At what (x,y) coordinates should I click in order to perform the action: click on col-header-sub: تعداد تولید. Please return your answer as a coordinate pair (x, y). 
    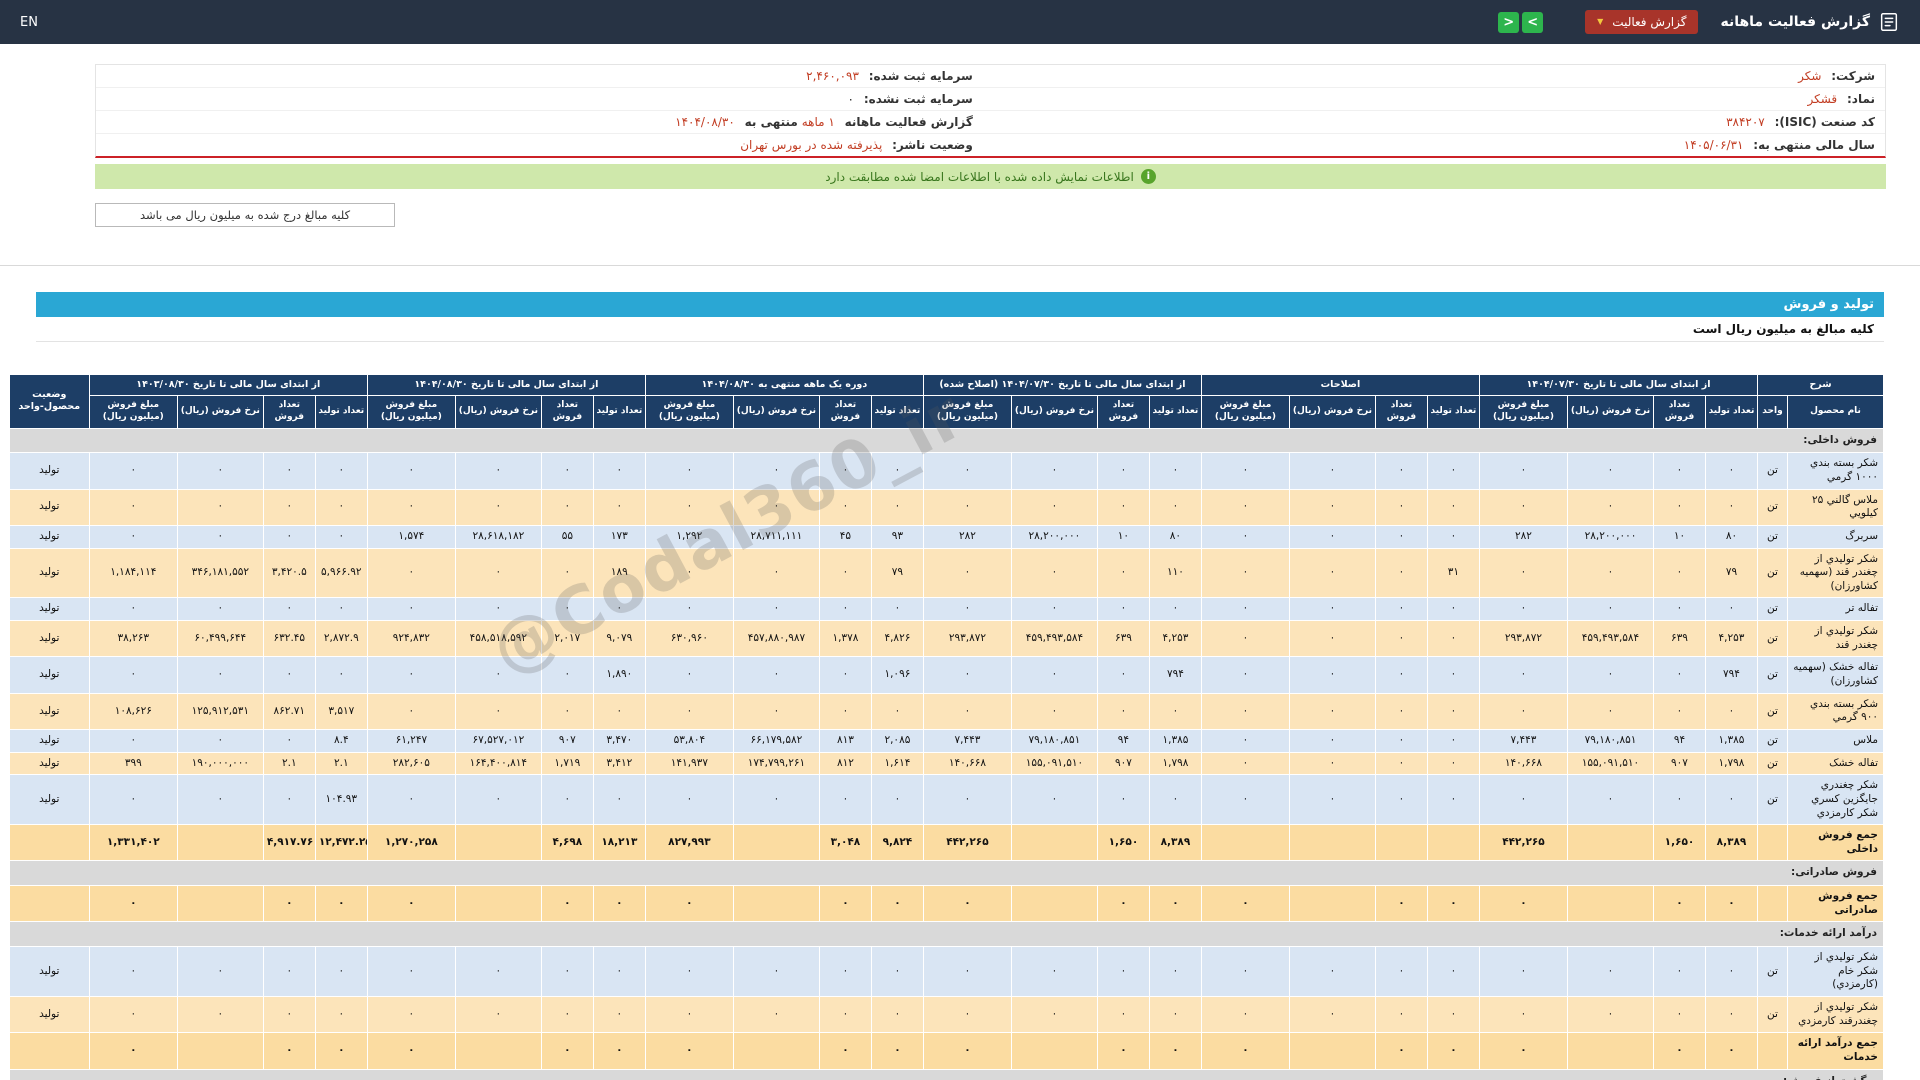
    Looking at the image, I should click on (619, 412).